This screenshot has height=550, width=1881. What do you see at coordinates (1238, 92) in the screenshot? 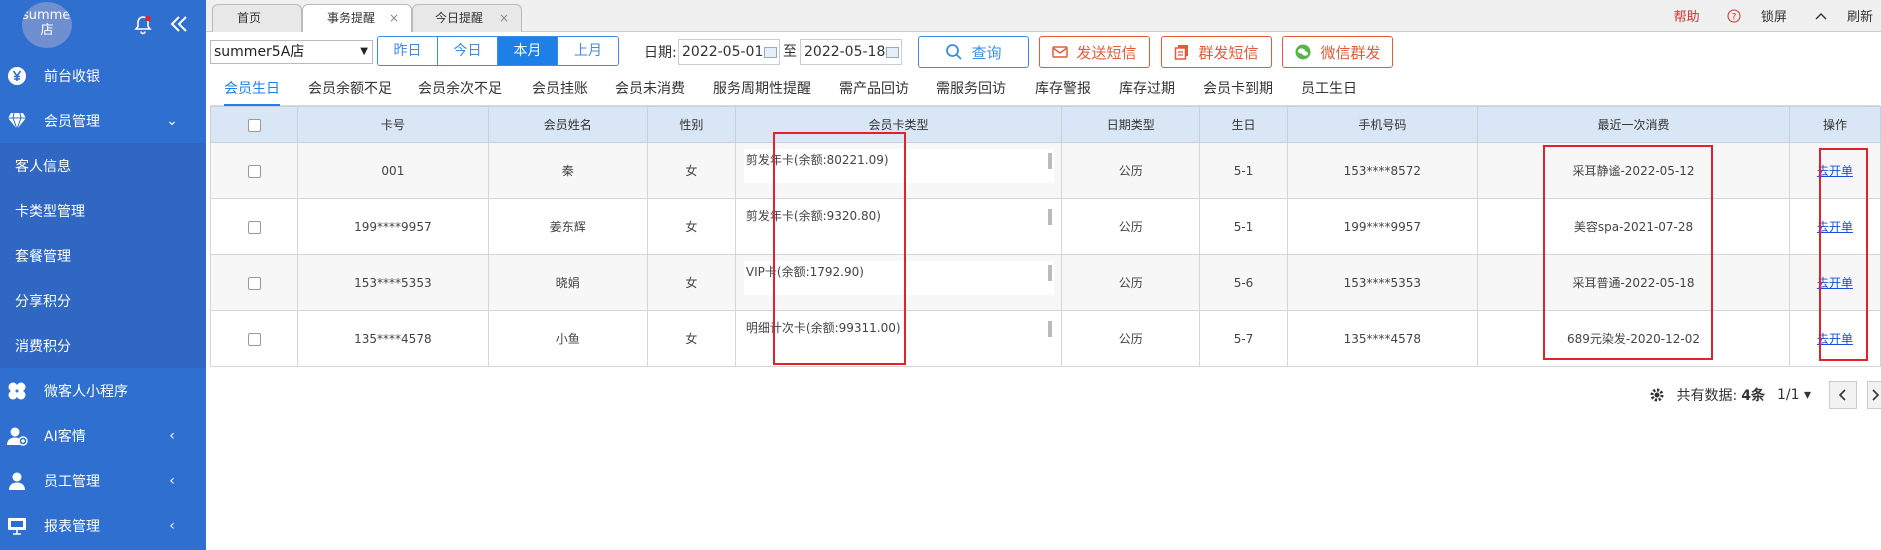
I see `subtab-card-expiry: 会员卡到期` at bounding box center [1238, 92].